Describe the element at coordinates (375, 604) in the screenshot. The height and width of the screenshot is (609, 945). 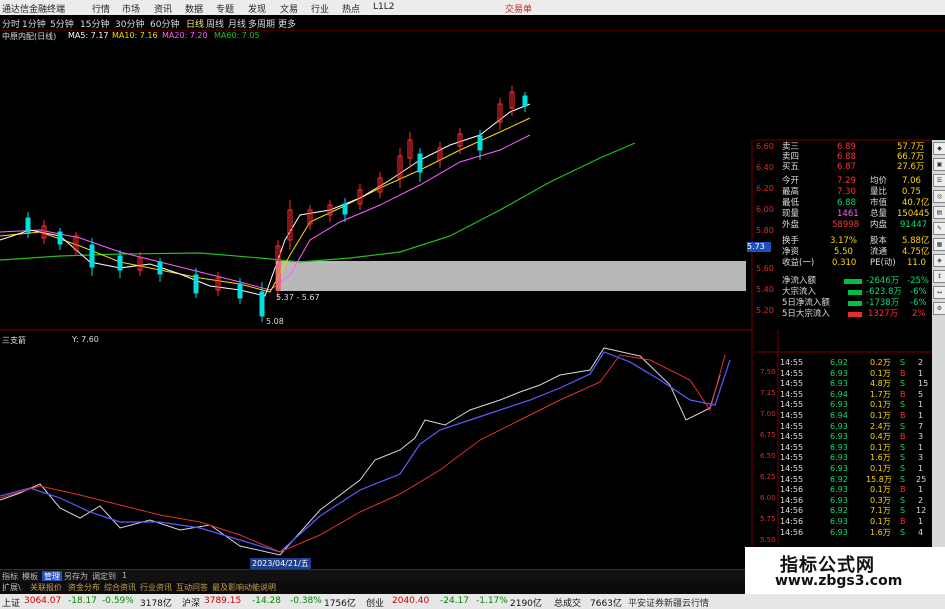
I see `cy-label: 创业` at that location.